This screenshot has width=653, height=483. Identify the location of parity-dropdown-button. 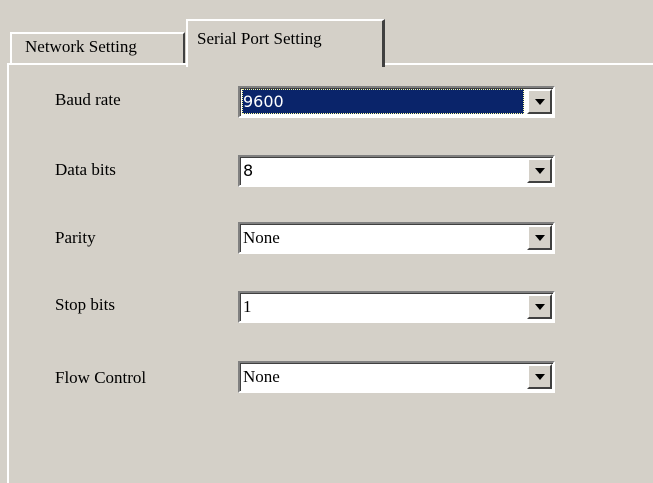
(539, 237).